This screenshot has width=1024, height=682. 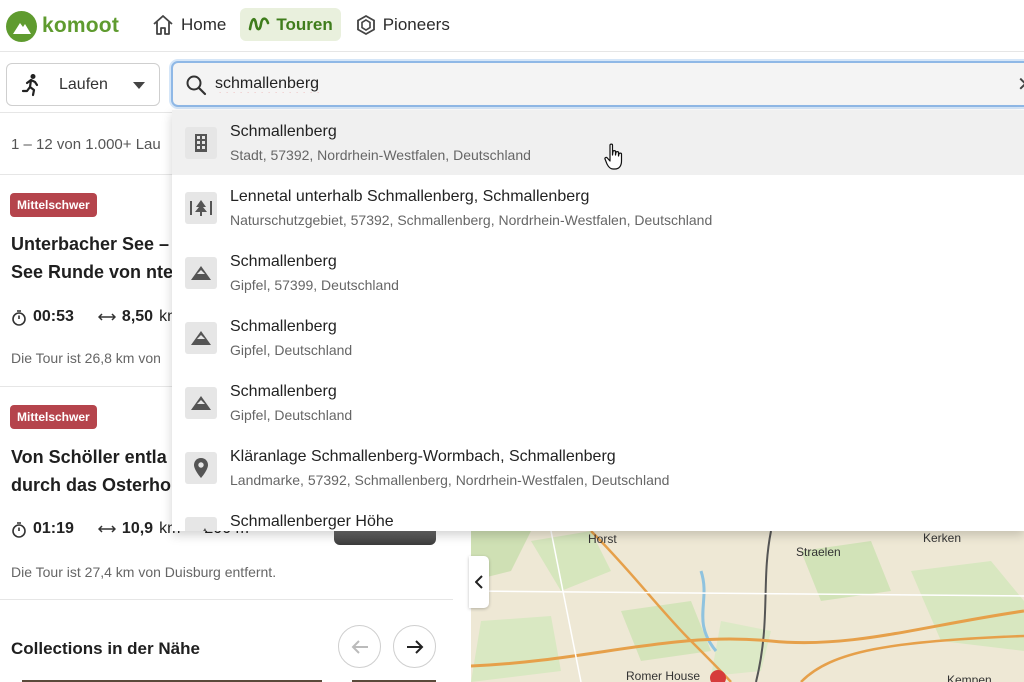 I want to click on map-label: Kempen, so click(x=969, y=677).